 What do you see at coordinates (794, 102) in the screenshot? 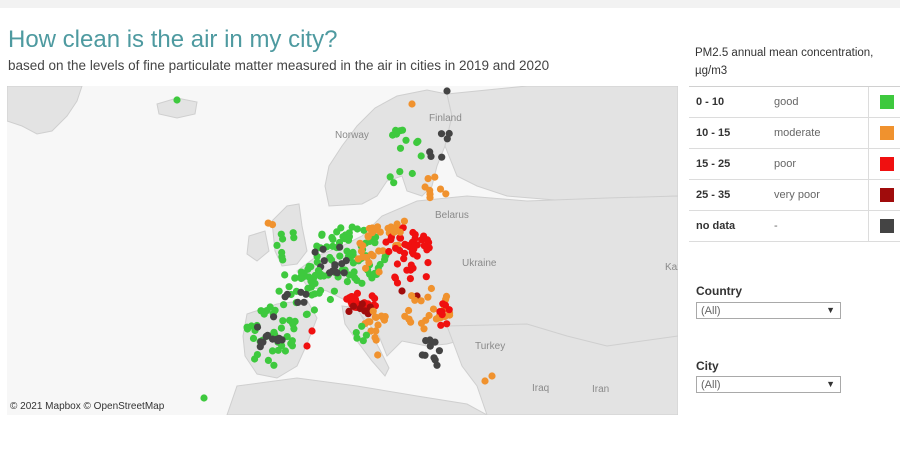
I see `legend-row-good: 0 - 10 good` at bounding box center [794, 102].